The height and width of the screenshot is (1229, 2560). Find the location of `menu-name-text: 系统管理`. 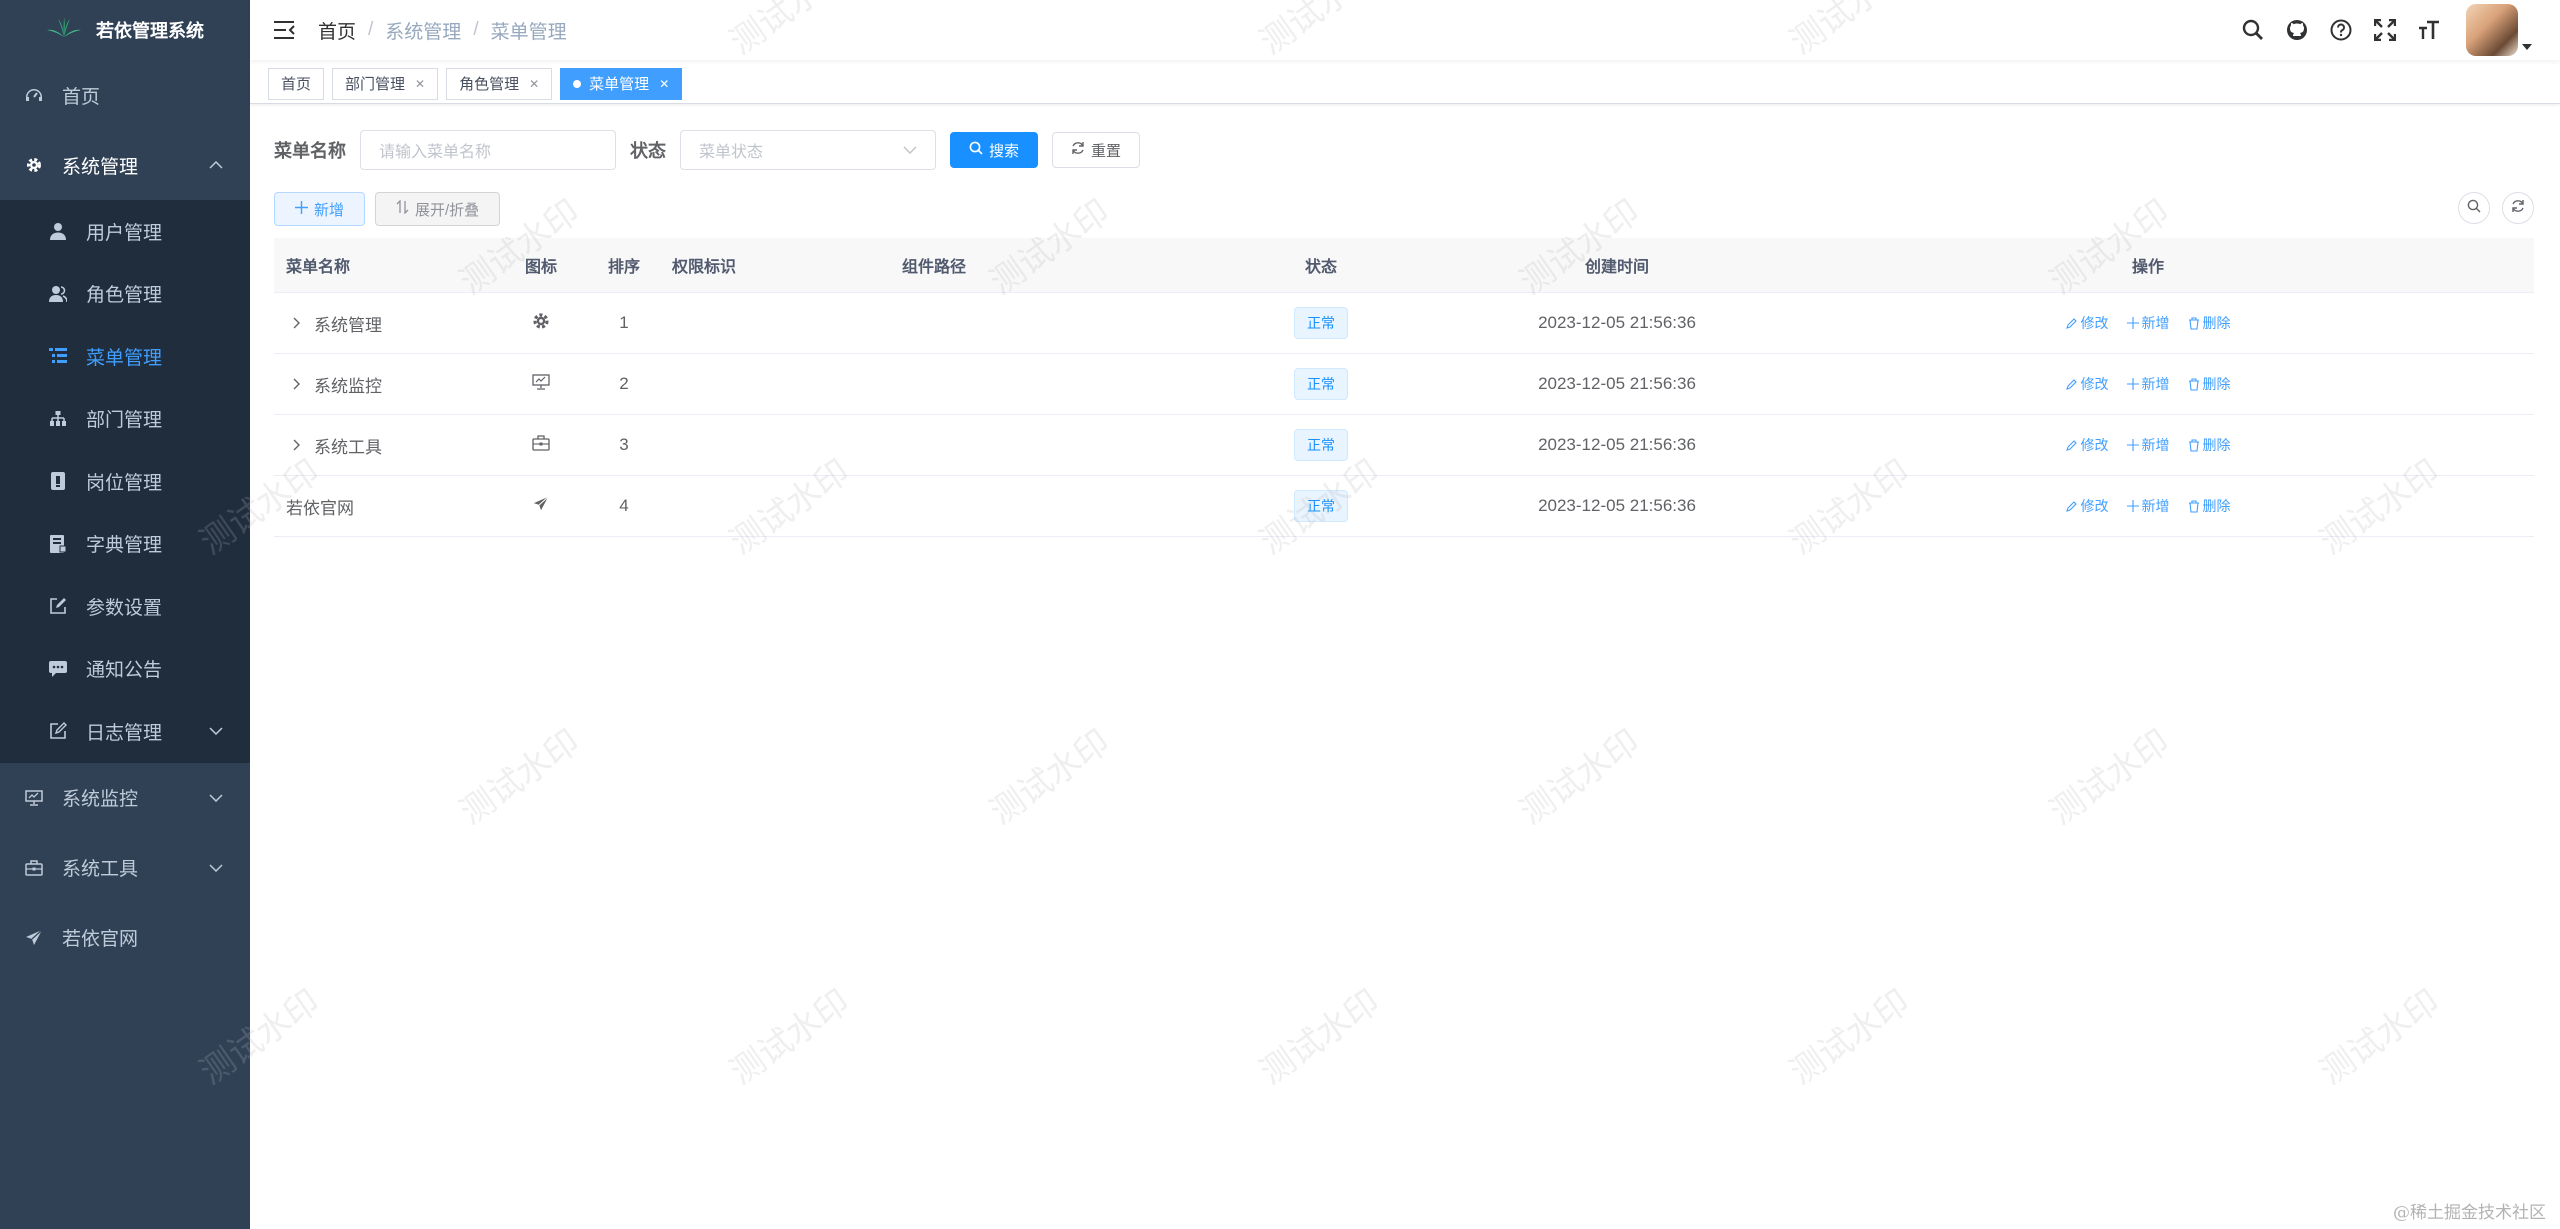

menu-name-text: 系统管理 is located at coordinates (348, 325).